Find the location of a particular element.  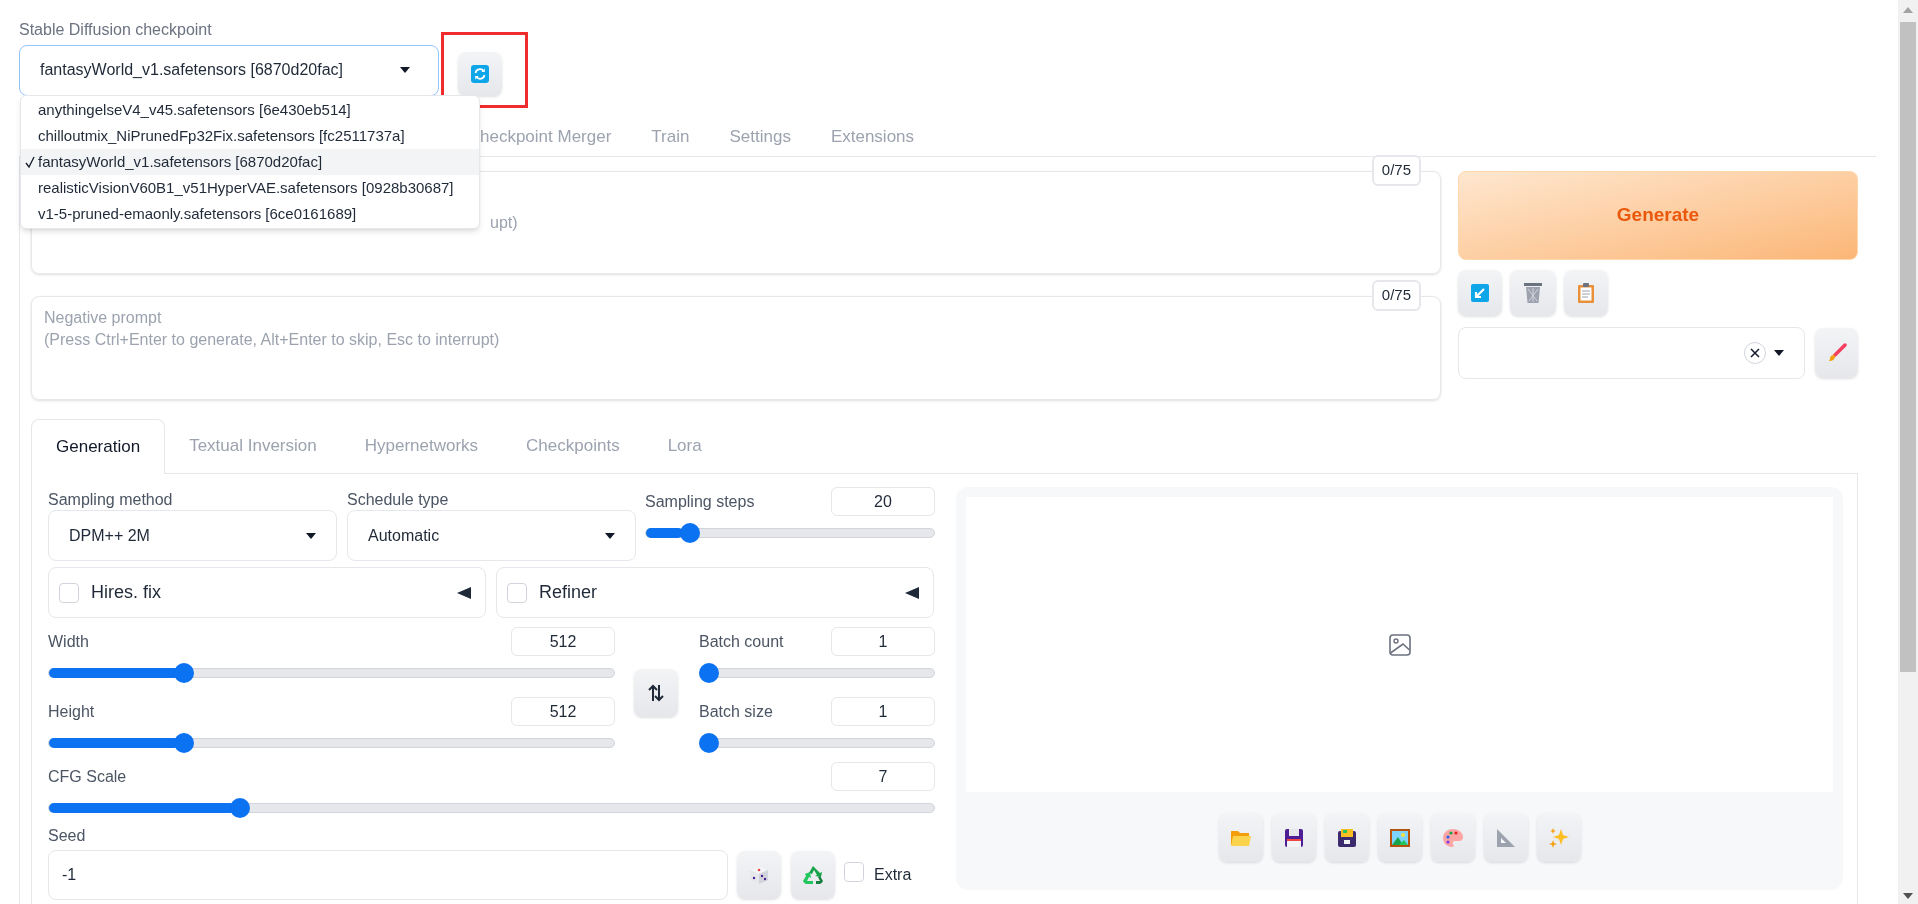

swap-icon is located at coordinates (656, 693).